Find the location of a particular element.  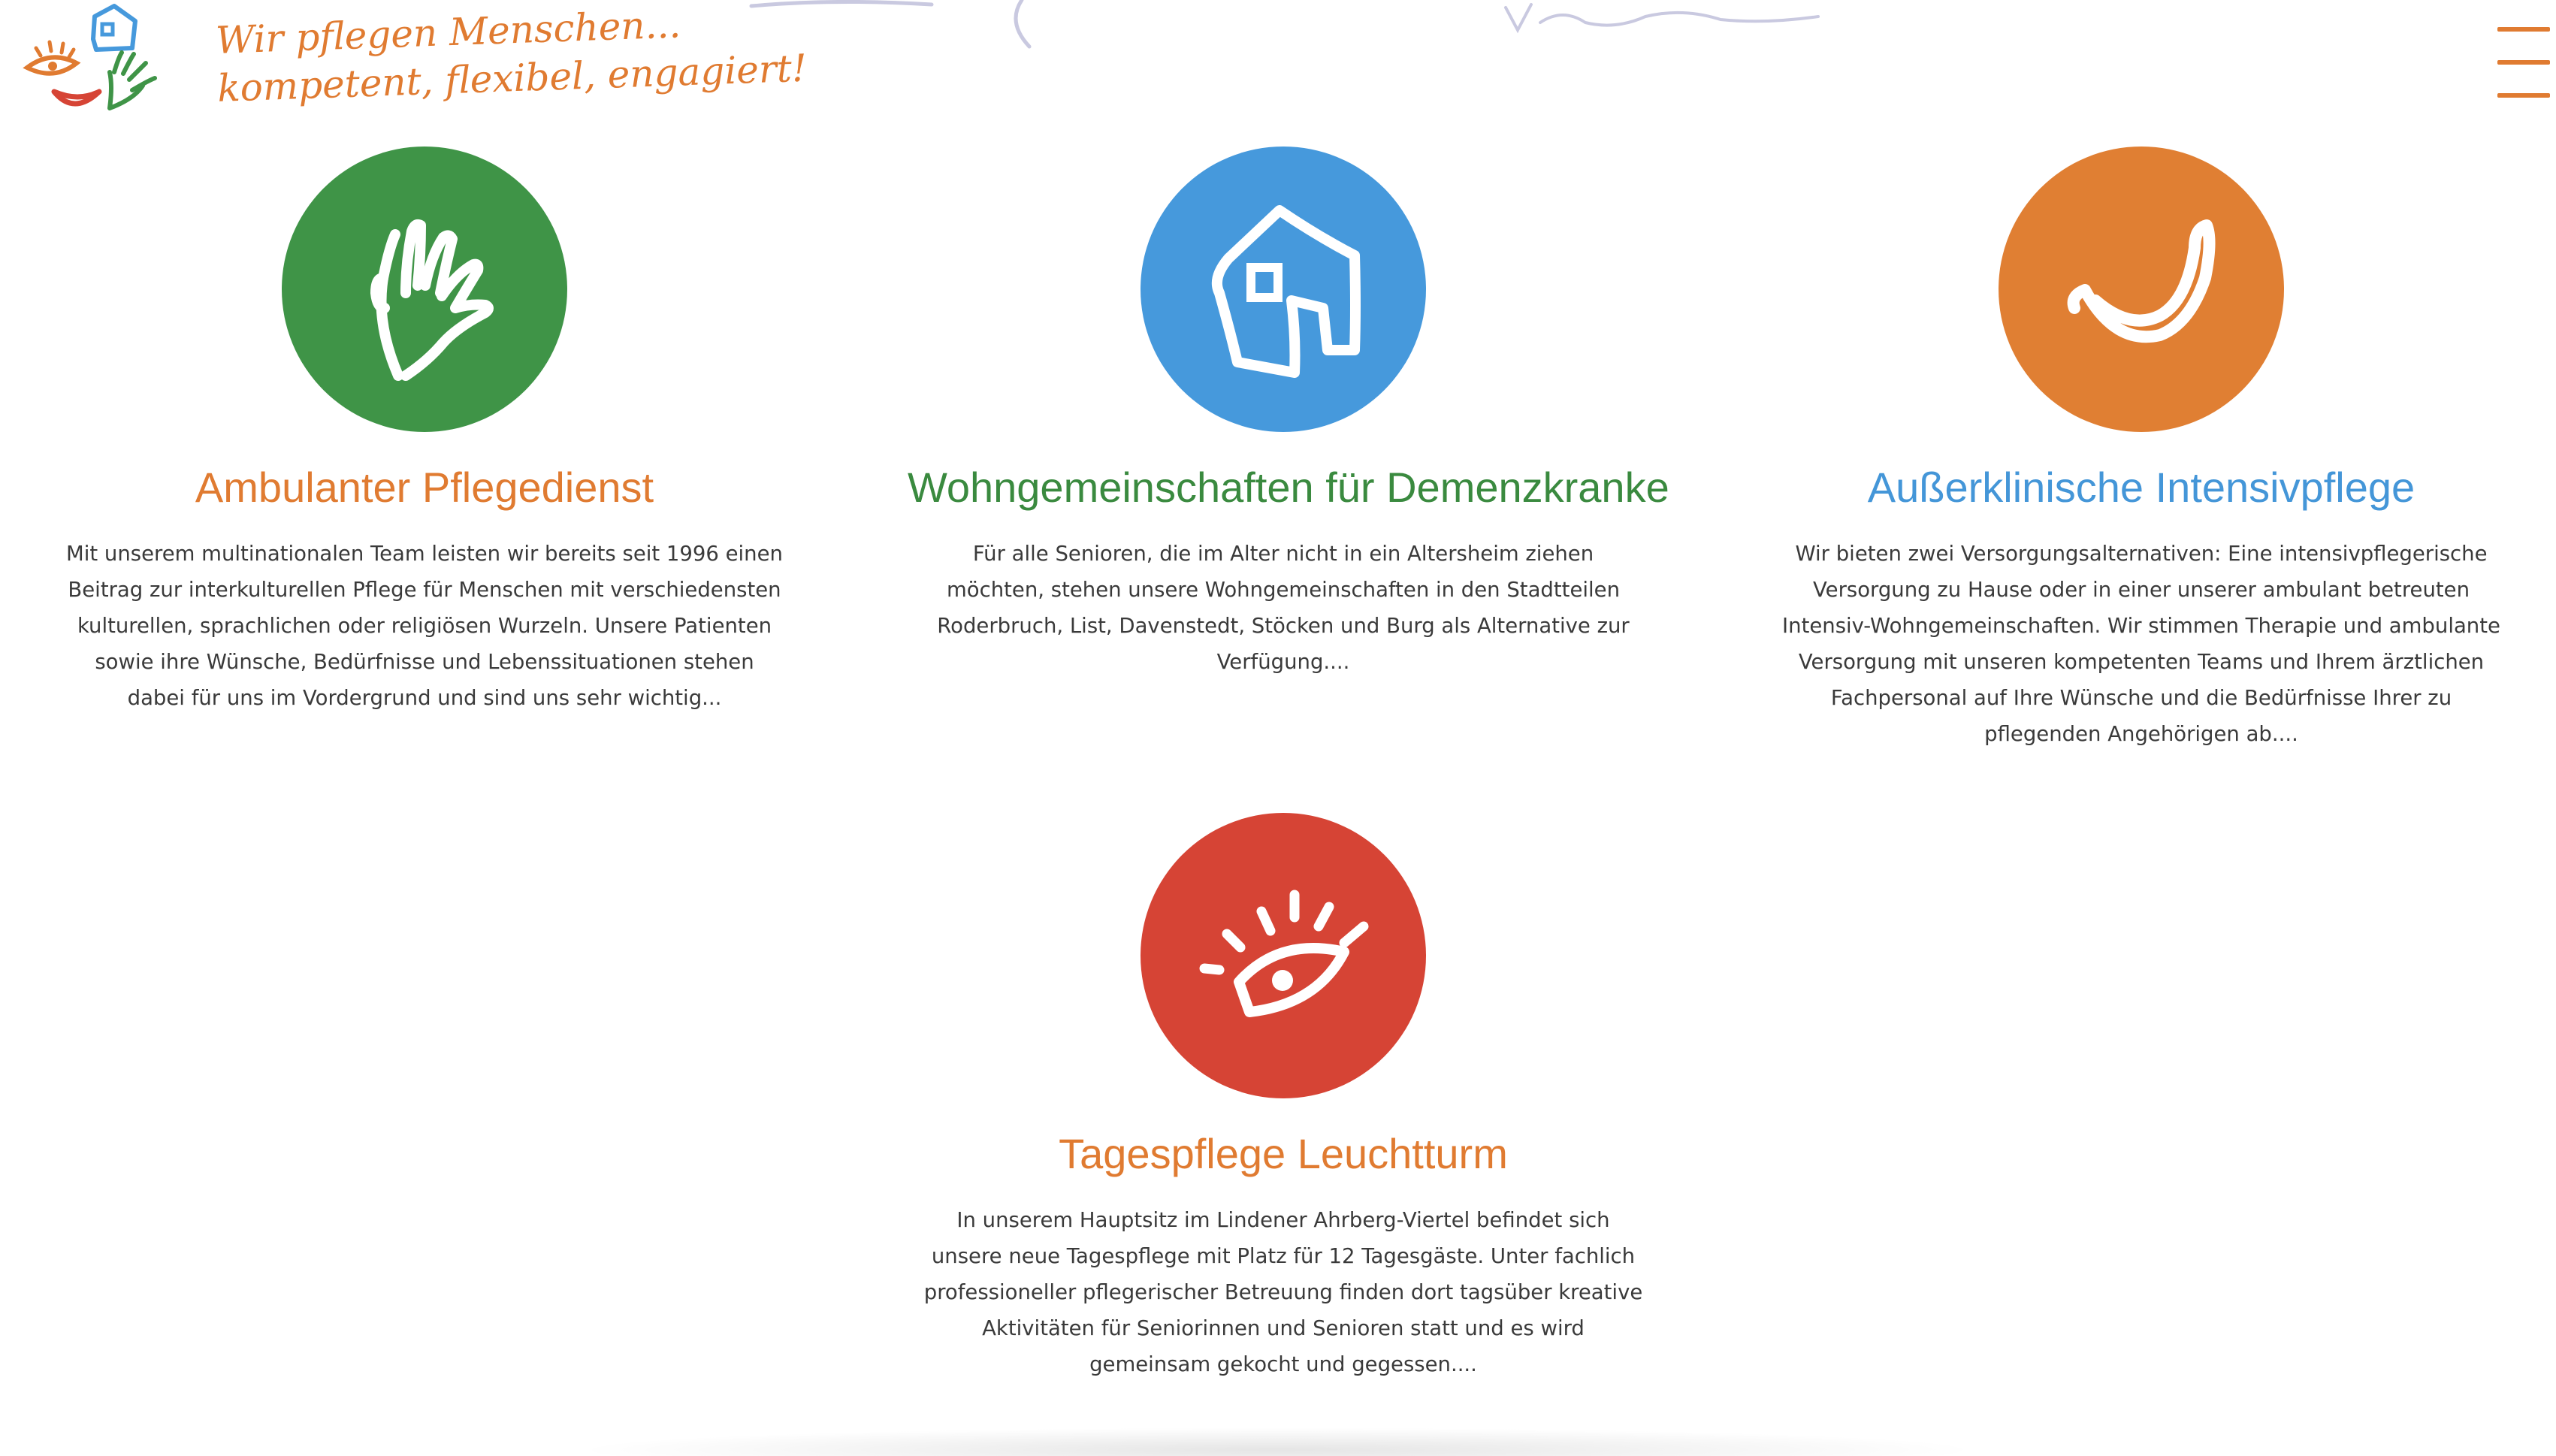

smile-mouth-icon is located at coordinates (2141, 281).